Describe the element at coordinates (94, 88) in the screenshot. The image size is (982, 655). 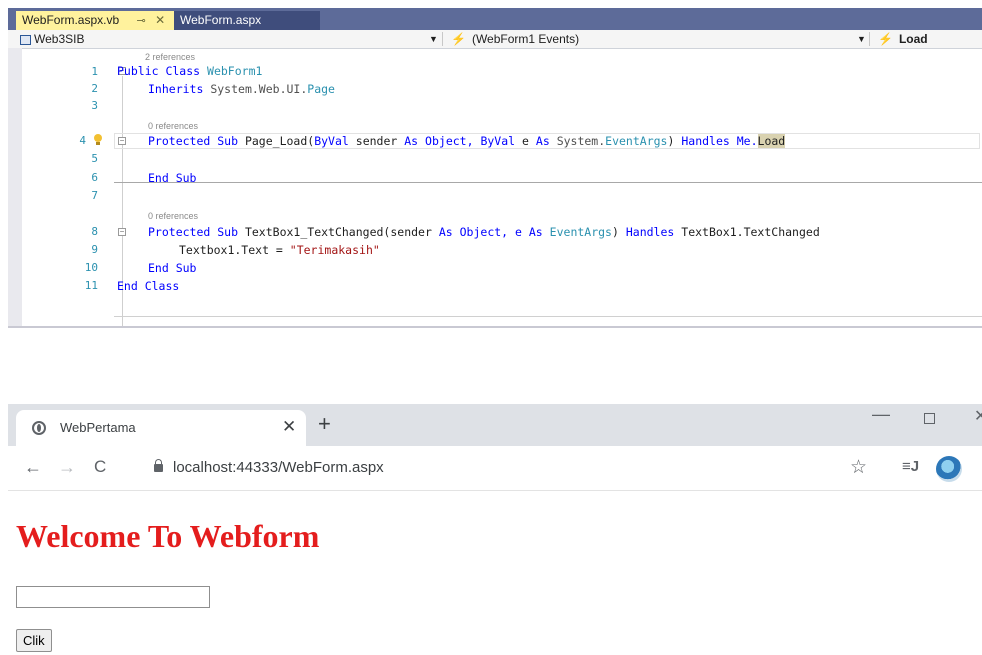
I see `line-number: 2` at that location.